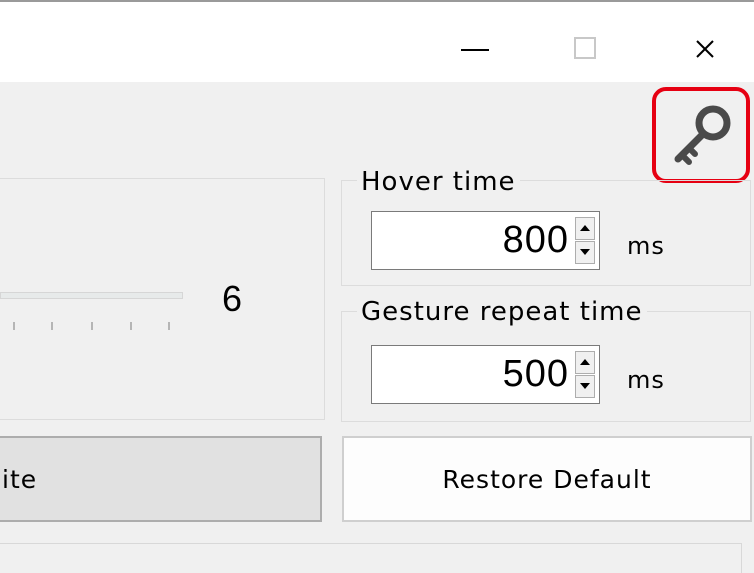  I want to click on hover-time-arrows, so click(585, 240).